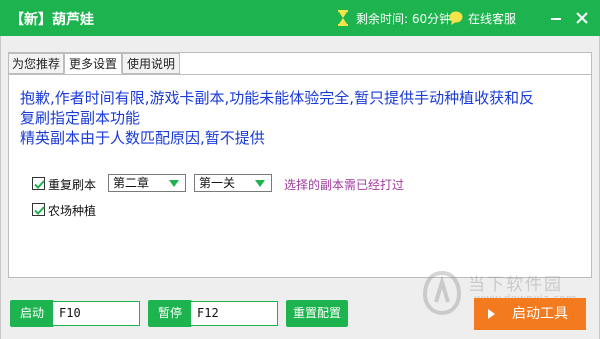 The height and width of the screenshot is (339, 600). Describe the element at coordinates (80, 118) in the screenshot. I see `notice-line-2: 复刷指定副本功能` at that location.